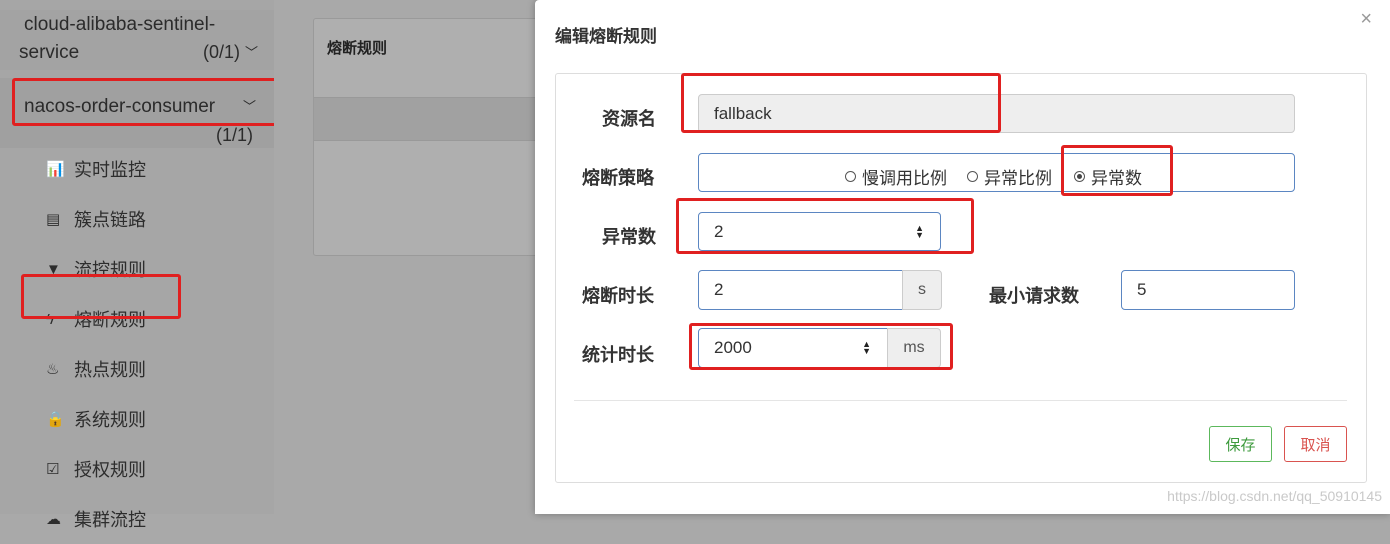  Describe the element at coordinates (357, 48) in the screenshot. I see `panel-title: 熔断规则` at that location.